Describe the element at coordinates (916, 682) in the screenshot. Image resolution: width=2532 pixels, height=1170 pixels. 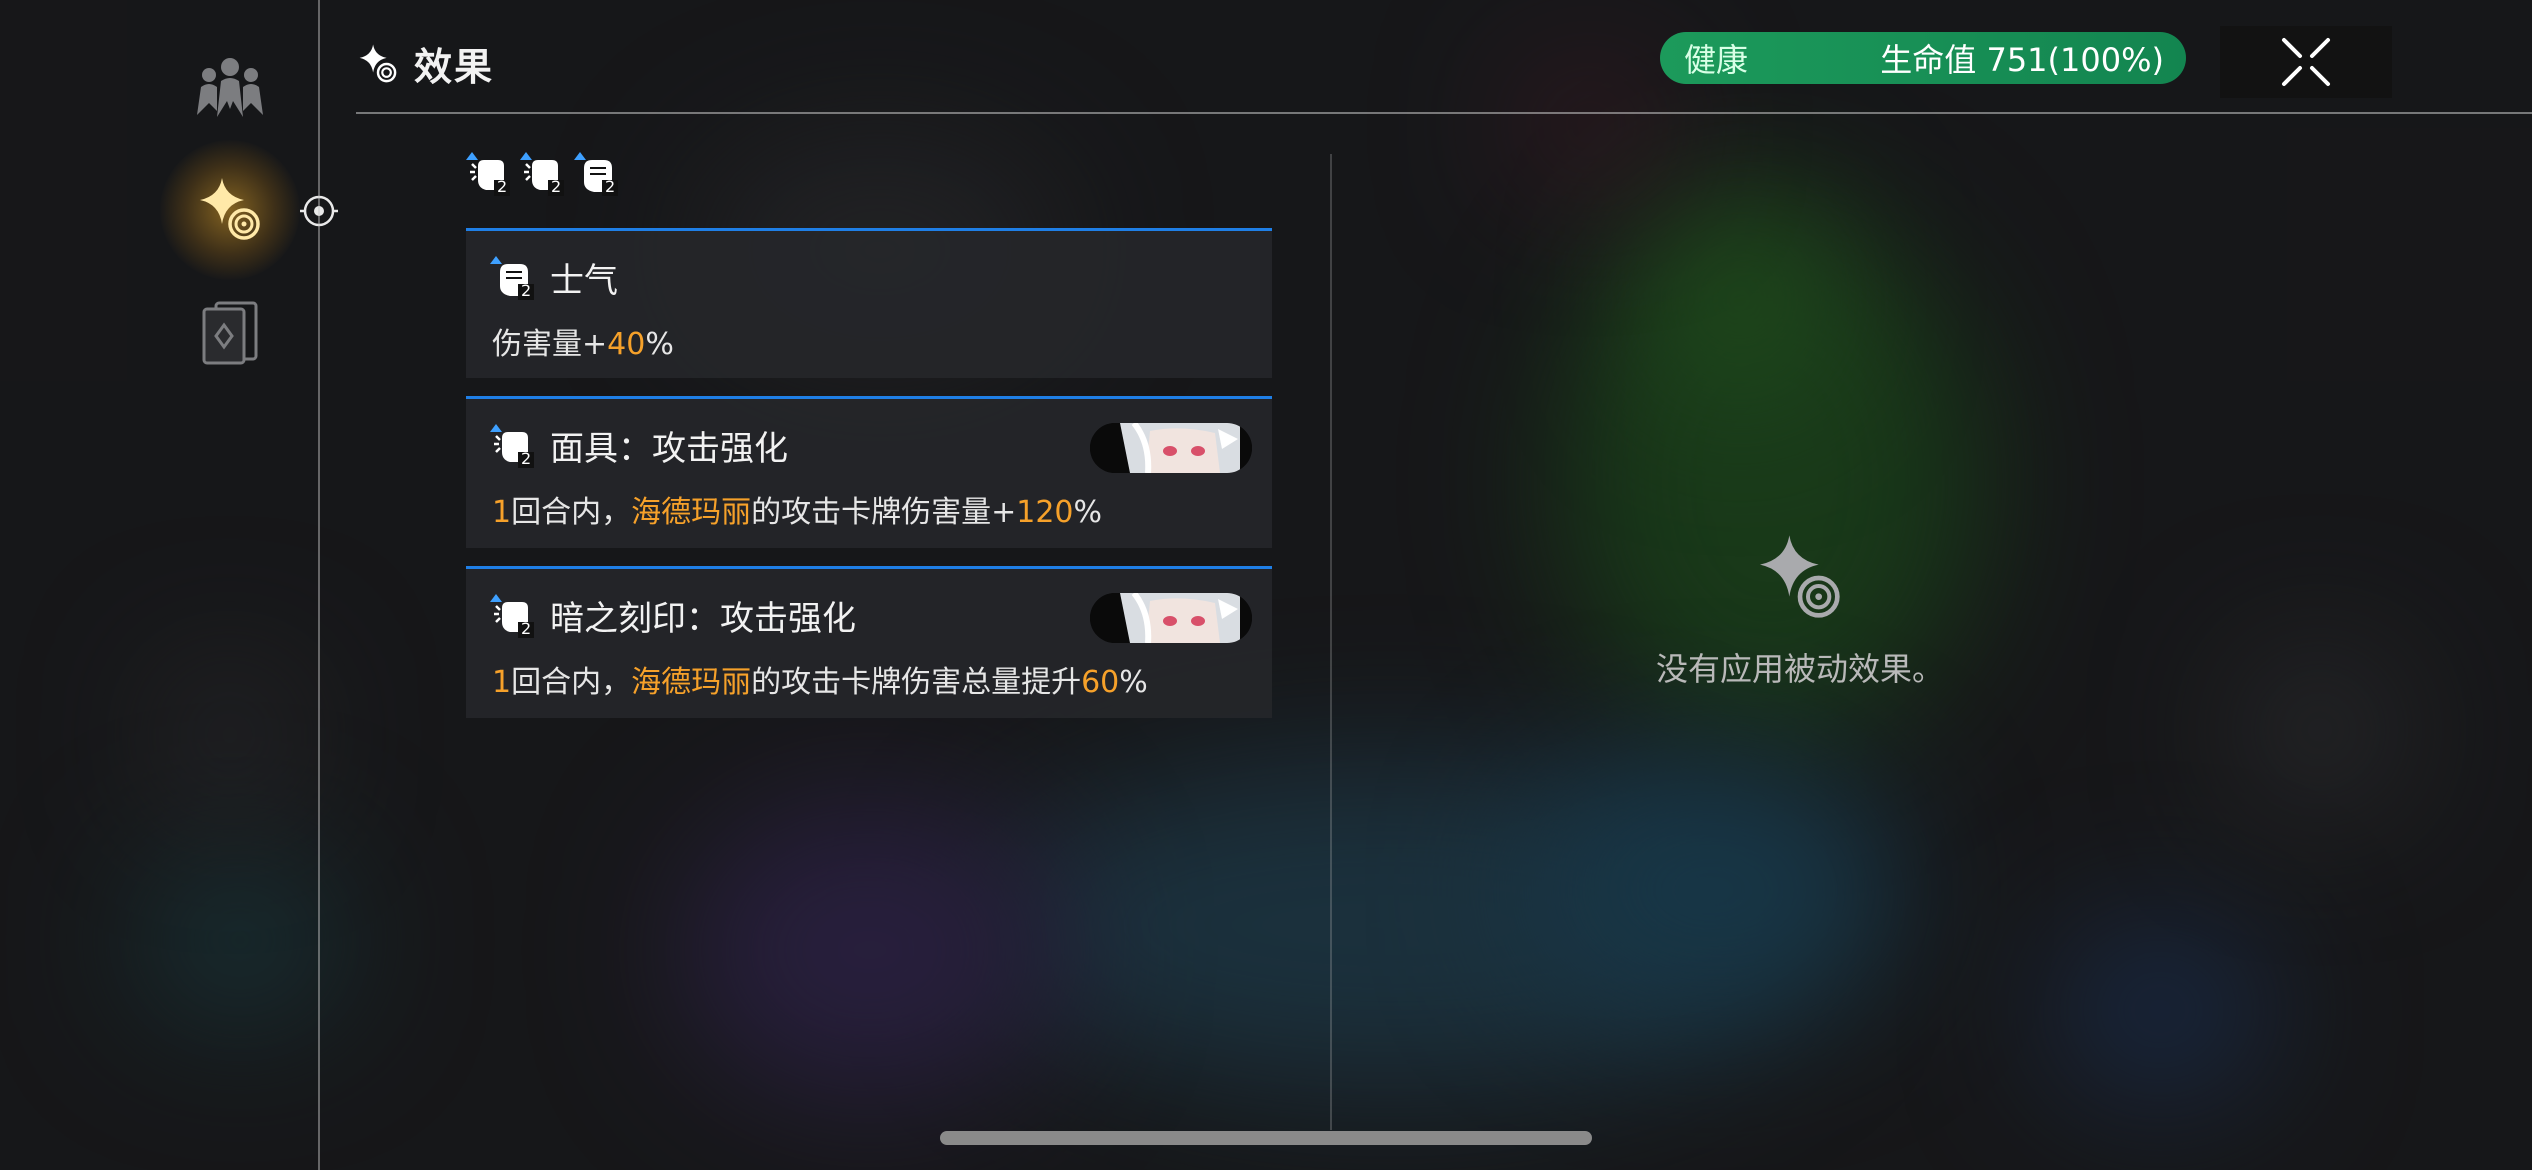
I see `desc-text: 的攻击卡牌伤害总量提升` at that location.